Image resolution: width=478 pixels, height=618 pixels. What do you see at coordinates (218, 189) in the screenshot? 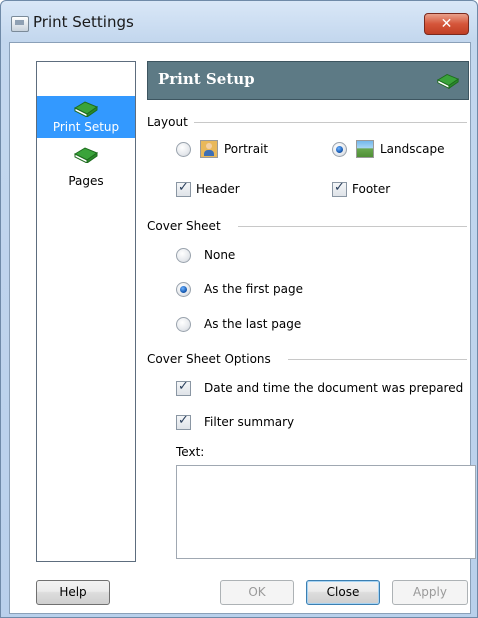
I see `header-checkbox-label: Header` at bounding box center [218, 189].